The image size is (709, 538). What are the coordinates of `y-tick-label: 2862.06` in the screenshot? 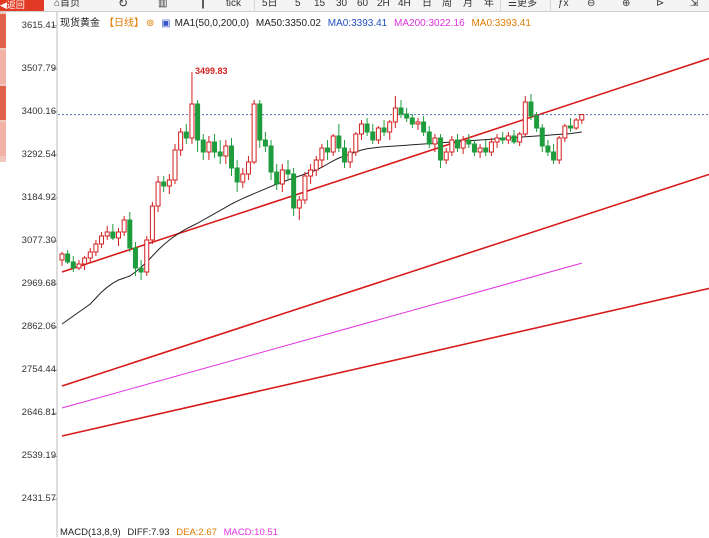 It's located at (38, 327).